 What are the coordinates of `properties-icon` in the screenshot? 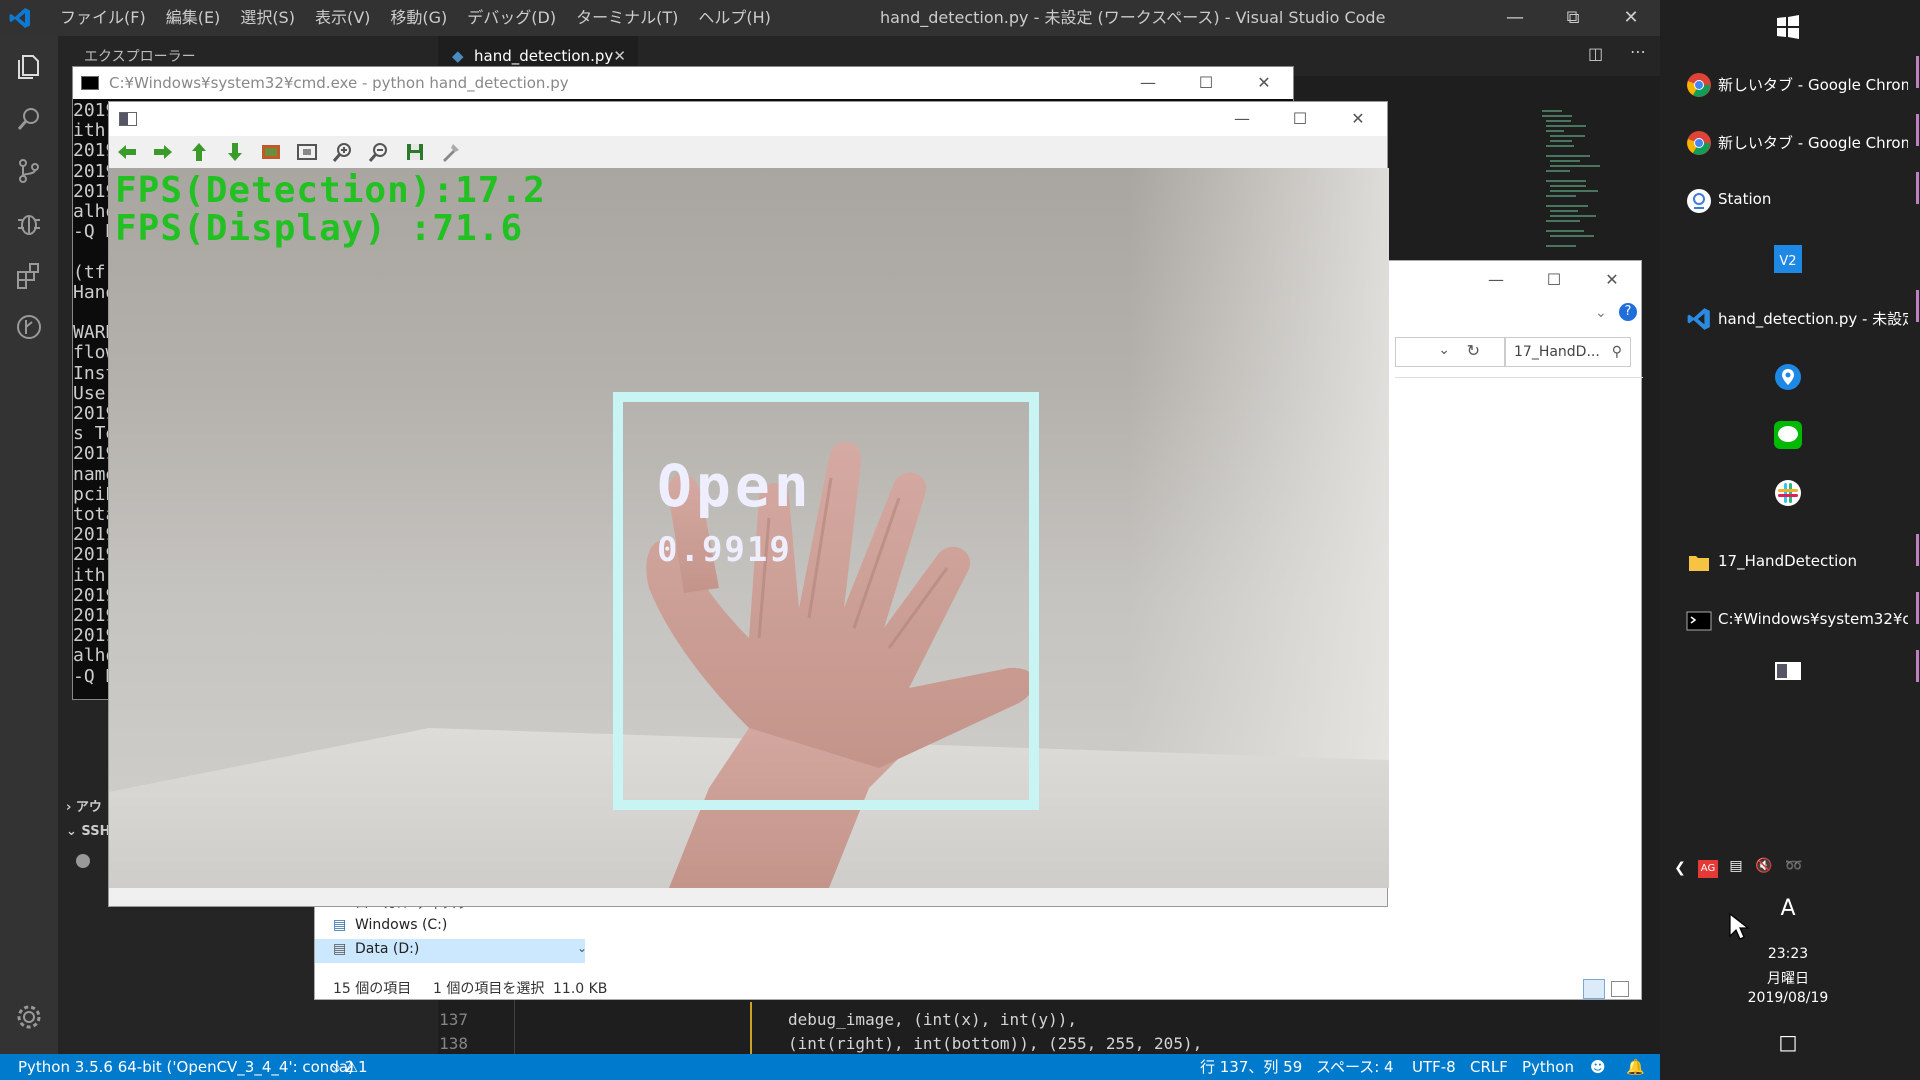 It's located at (451, 152).